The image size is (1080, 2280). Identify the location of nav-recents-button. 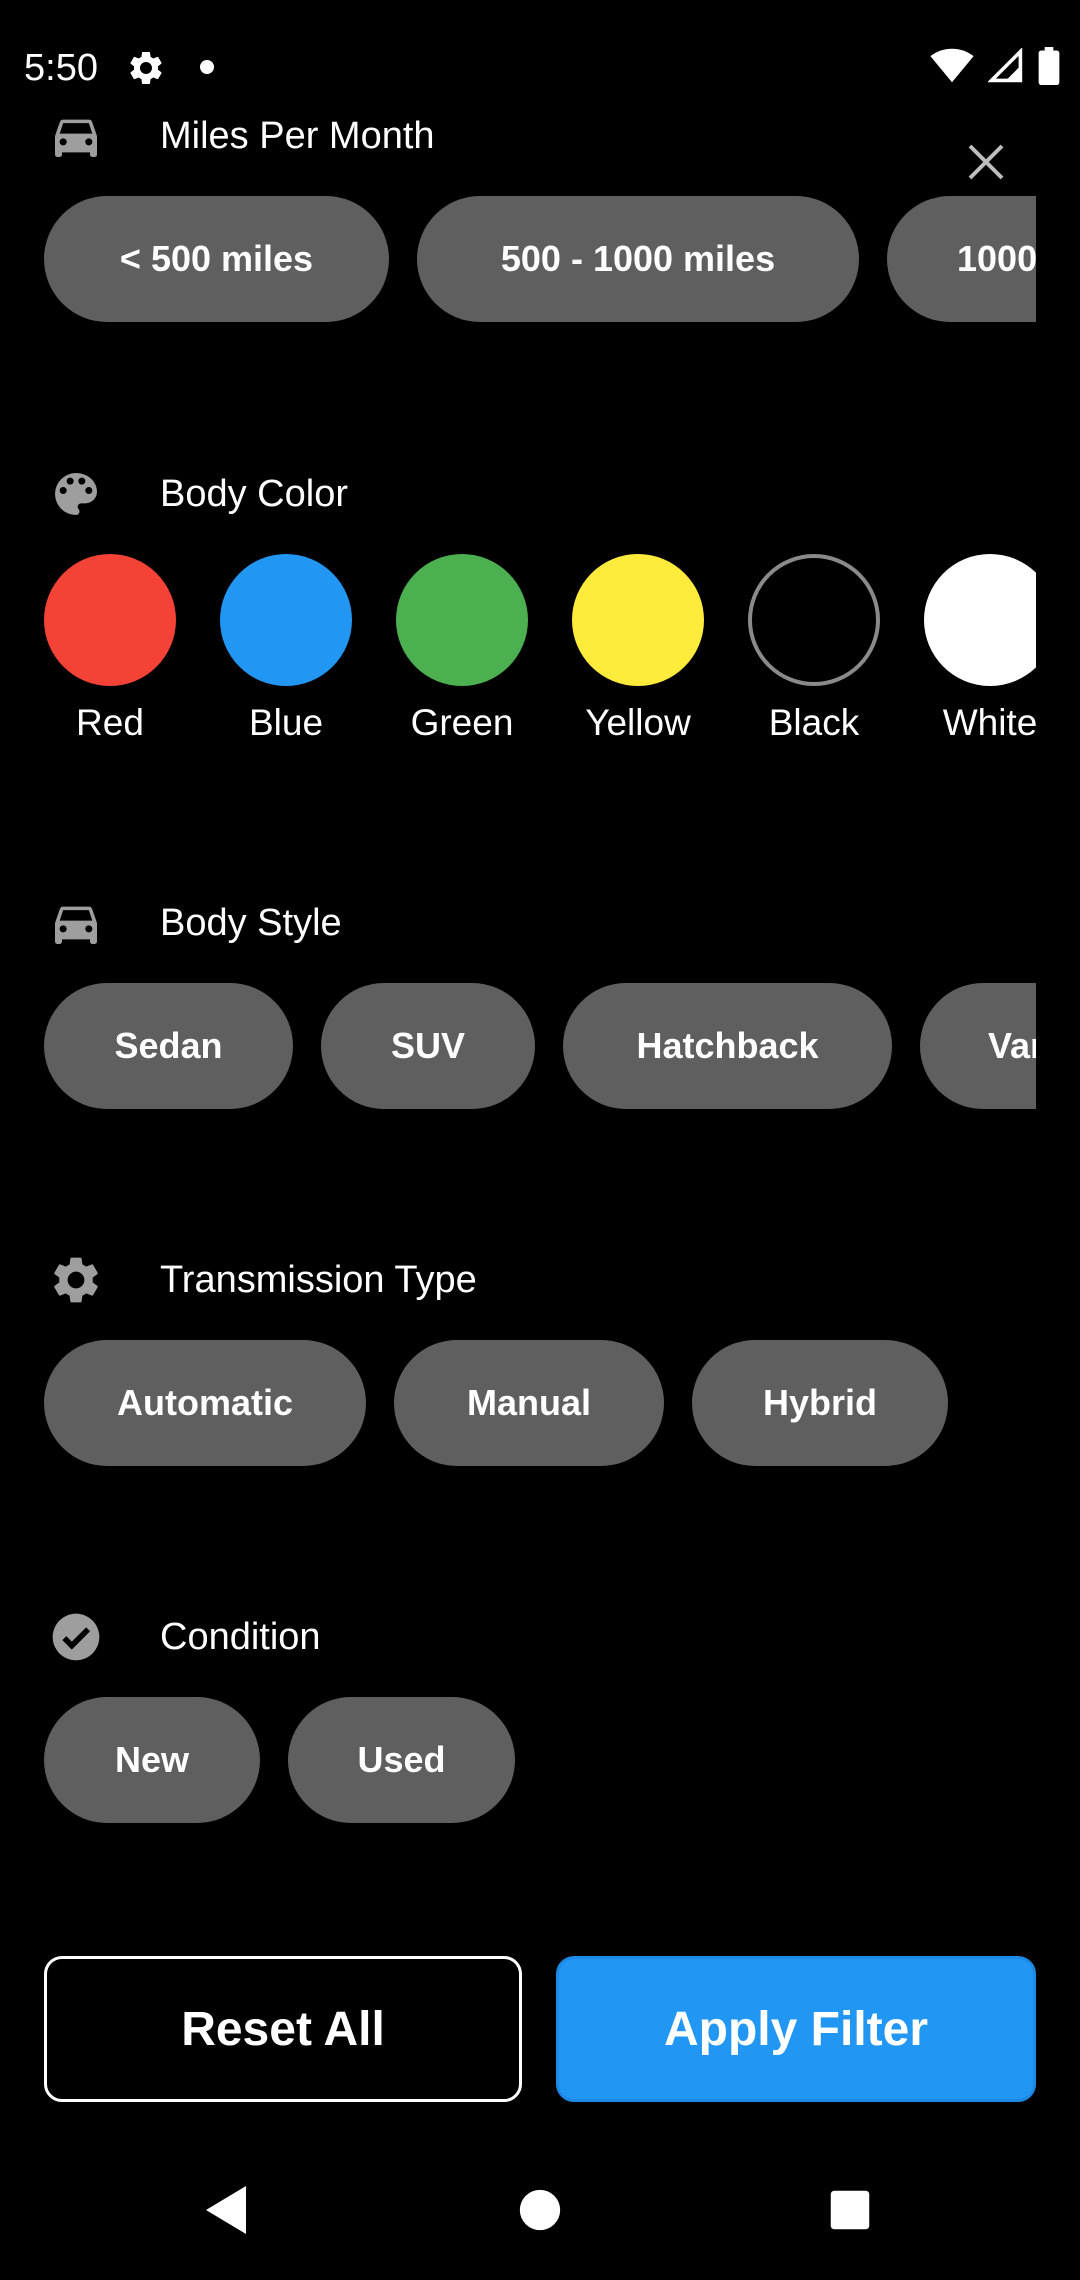
(850, 2212).